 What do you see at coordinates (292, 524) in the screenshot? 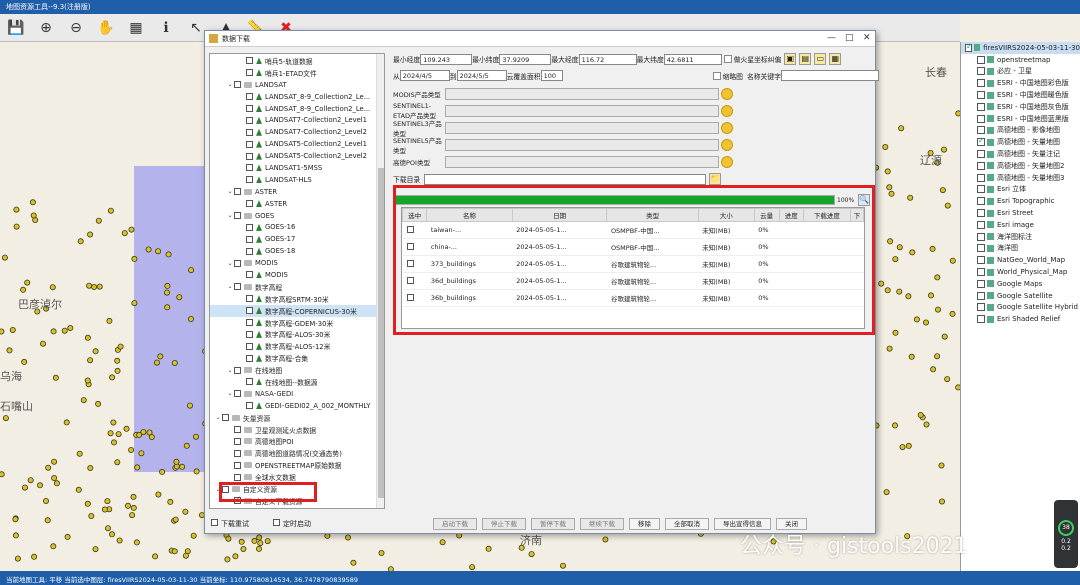
I see `scheduled-start-option: 定时启动` at bounding box center [292, 524].